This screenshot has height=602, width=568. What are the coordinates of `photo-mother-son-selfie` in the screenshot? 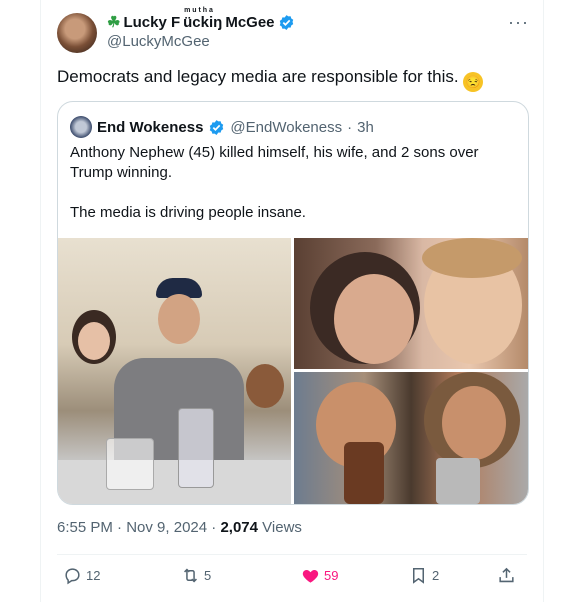 It's located at (411, 303).